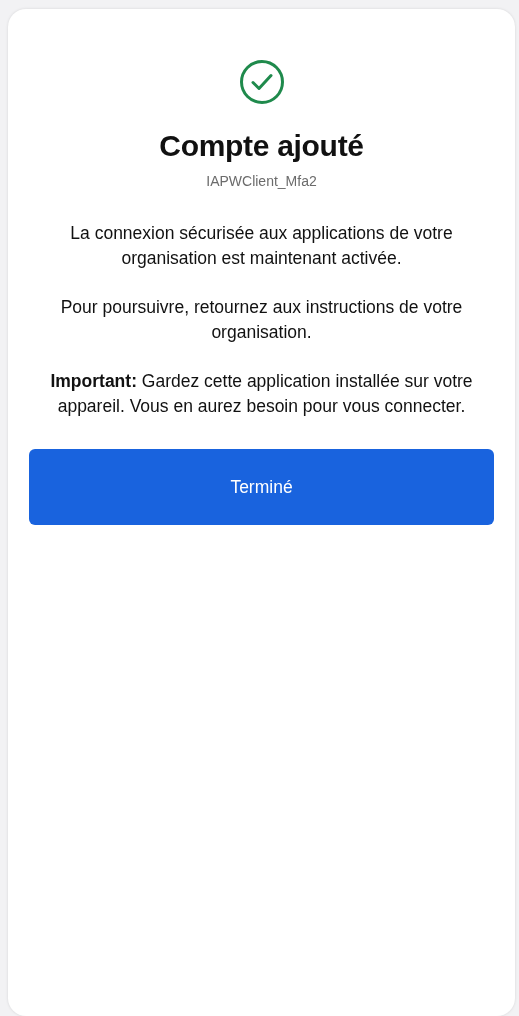 This screenshot has width=519, height=1016. Describe the element at coordinates (261, 146) in the screenshot. I see `page-title: Compte ajouté` at that location.